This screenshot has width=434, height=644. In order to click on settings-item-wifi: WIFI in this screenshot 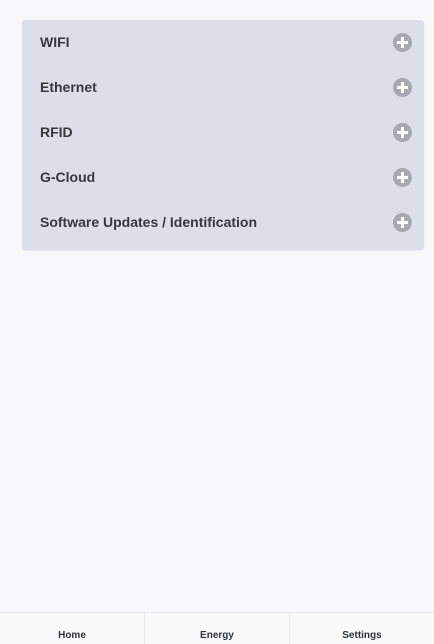, I will do `click(223, 43)`.